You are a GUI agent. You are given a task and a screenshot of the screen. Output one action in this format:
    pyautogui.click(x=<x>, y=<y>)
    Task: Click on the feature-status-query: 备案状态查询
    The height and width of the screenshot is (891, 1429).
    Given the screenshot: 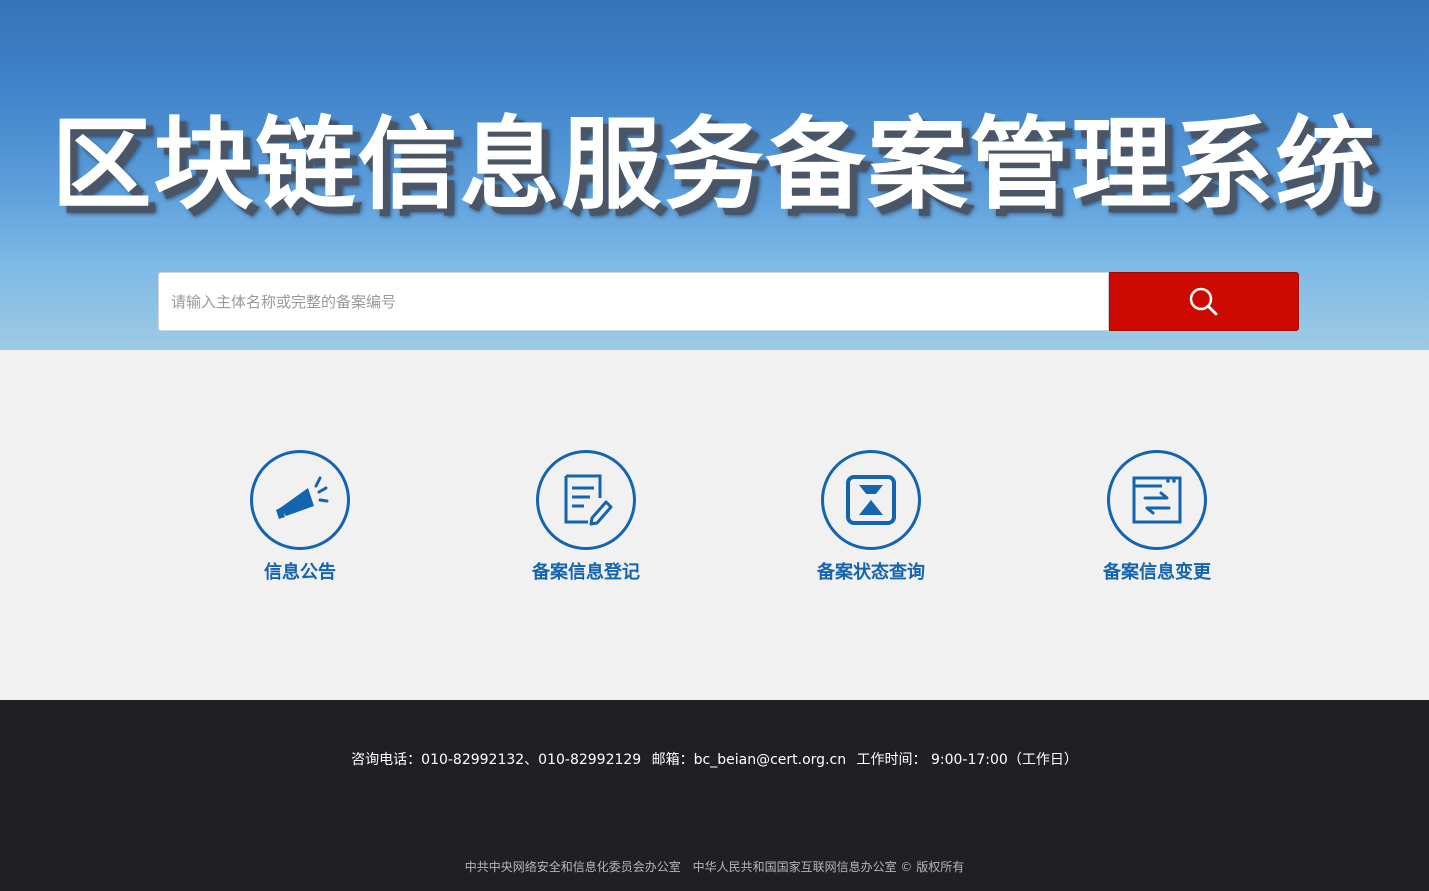 What is the action you would take?
    pyautogui.click(x=871, y=517)
    